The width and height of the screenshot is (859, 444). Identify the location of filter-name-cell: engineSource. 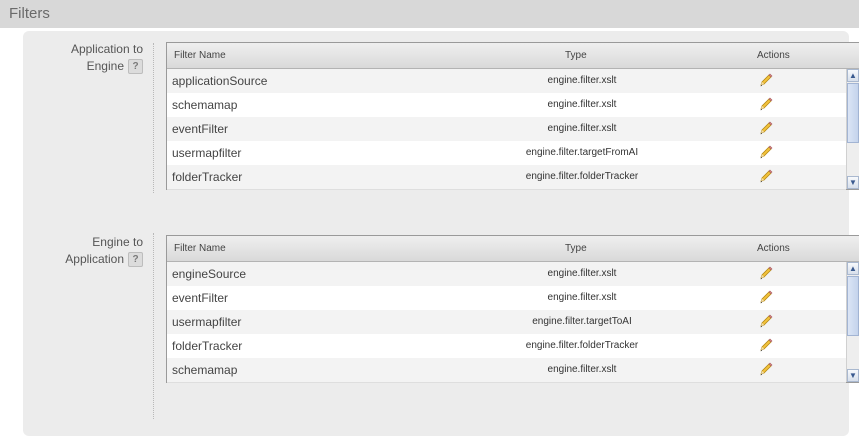
(209, 274).